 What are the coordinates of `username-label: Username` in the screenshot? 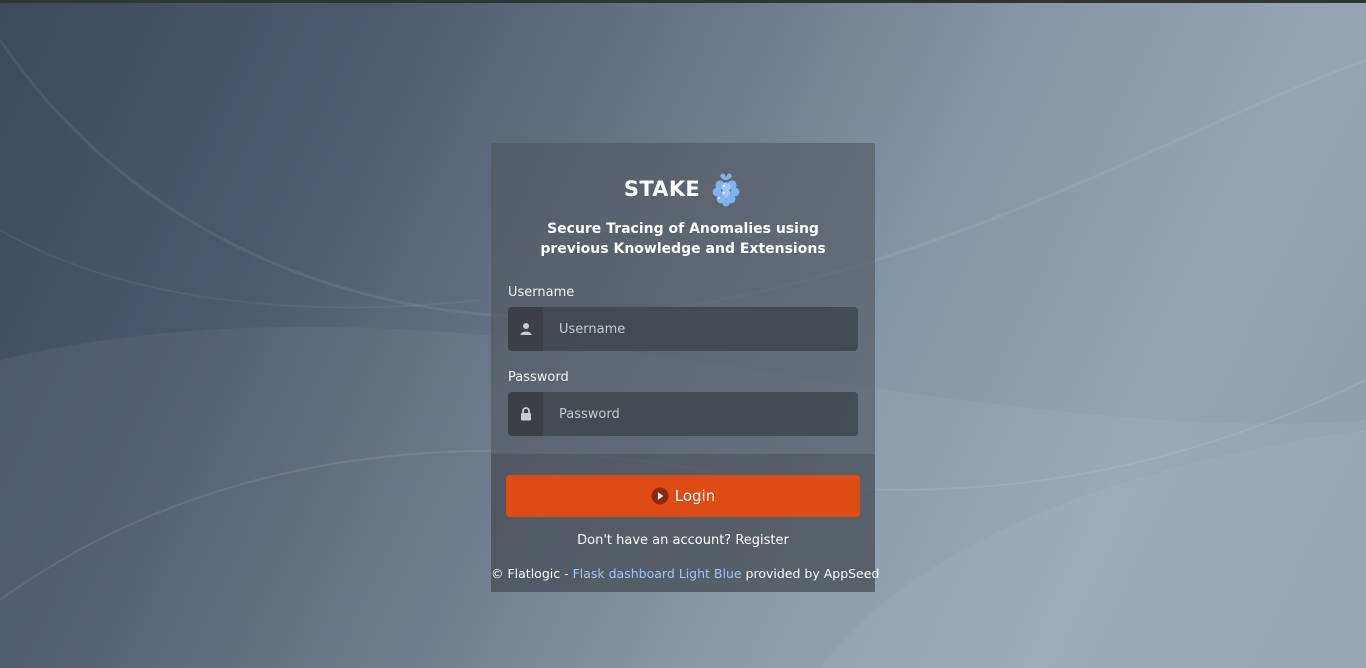 It's located at (541, 292).